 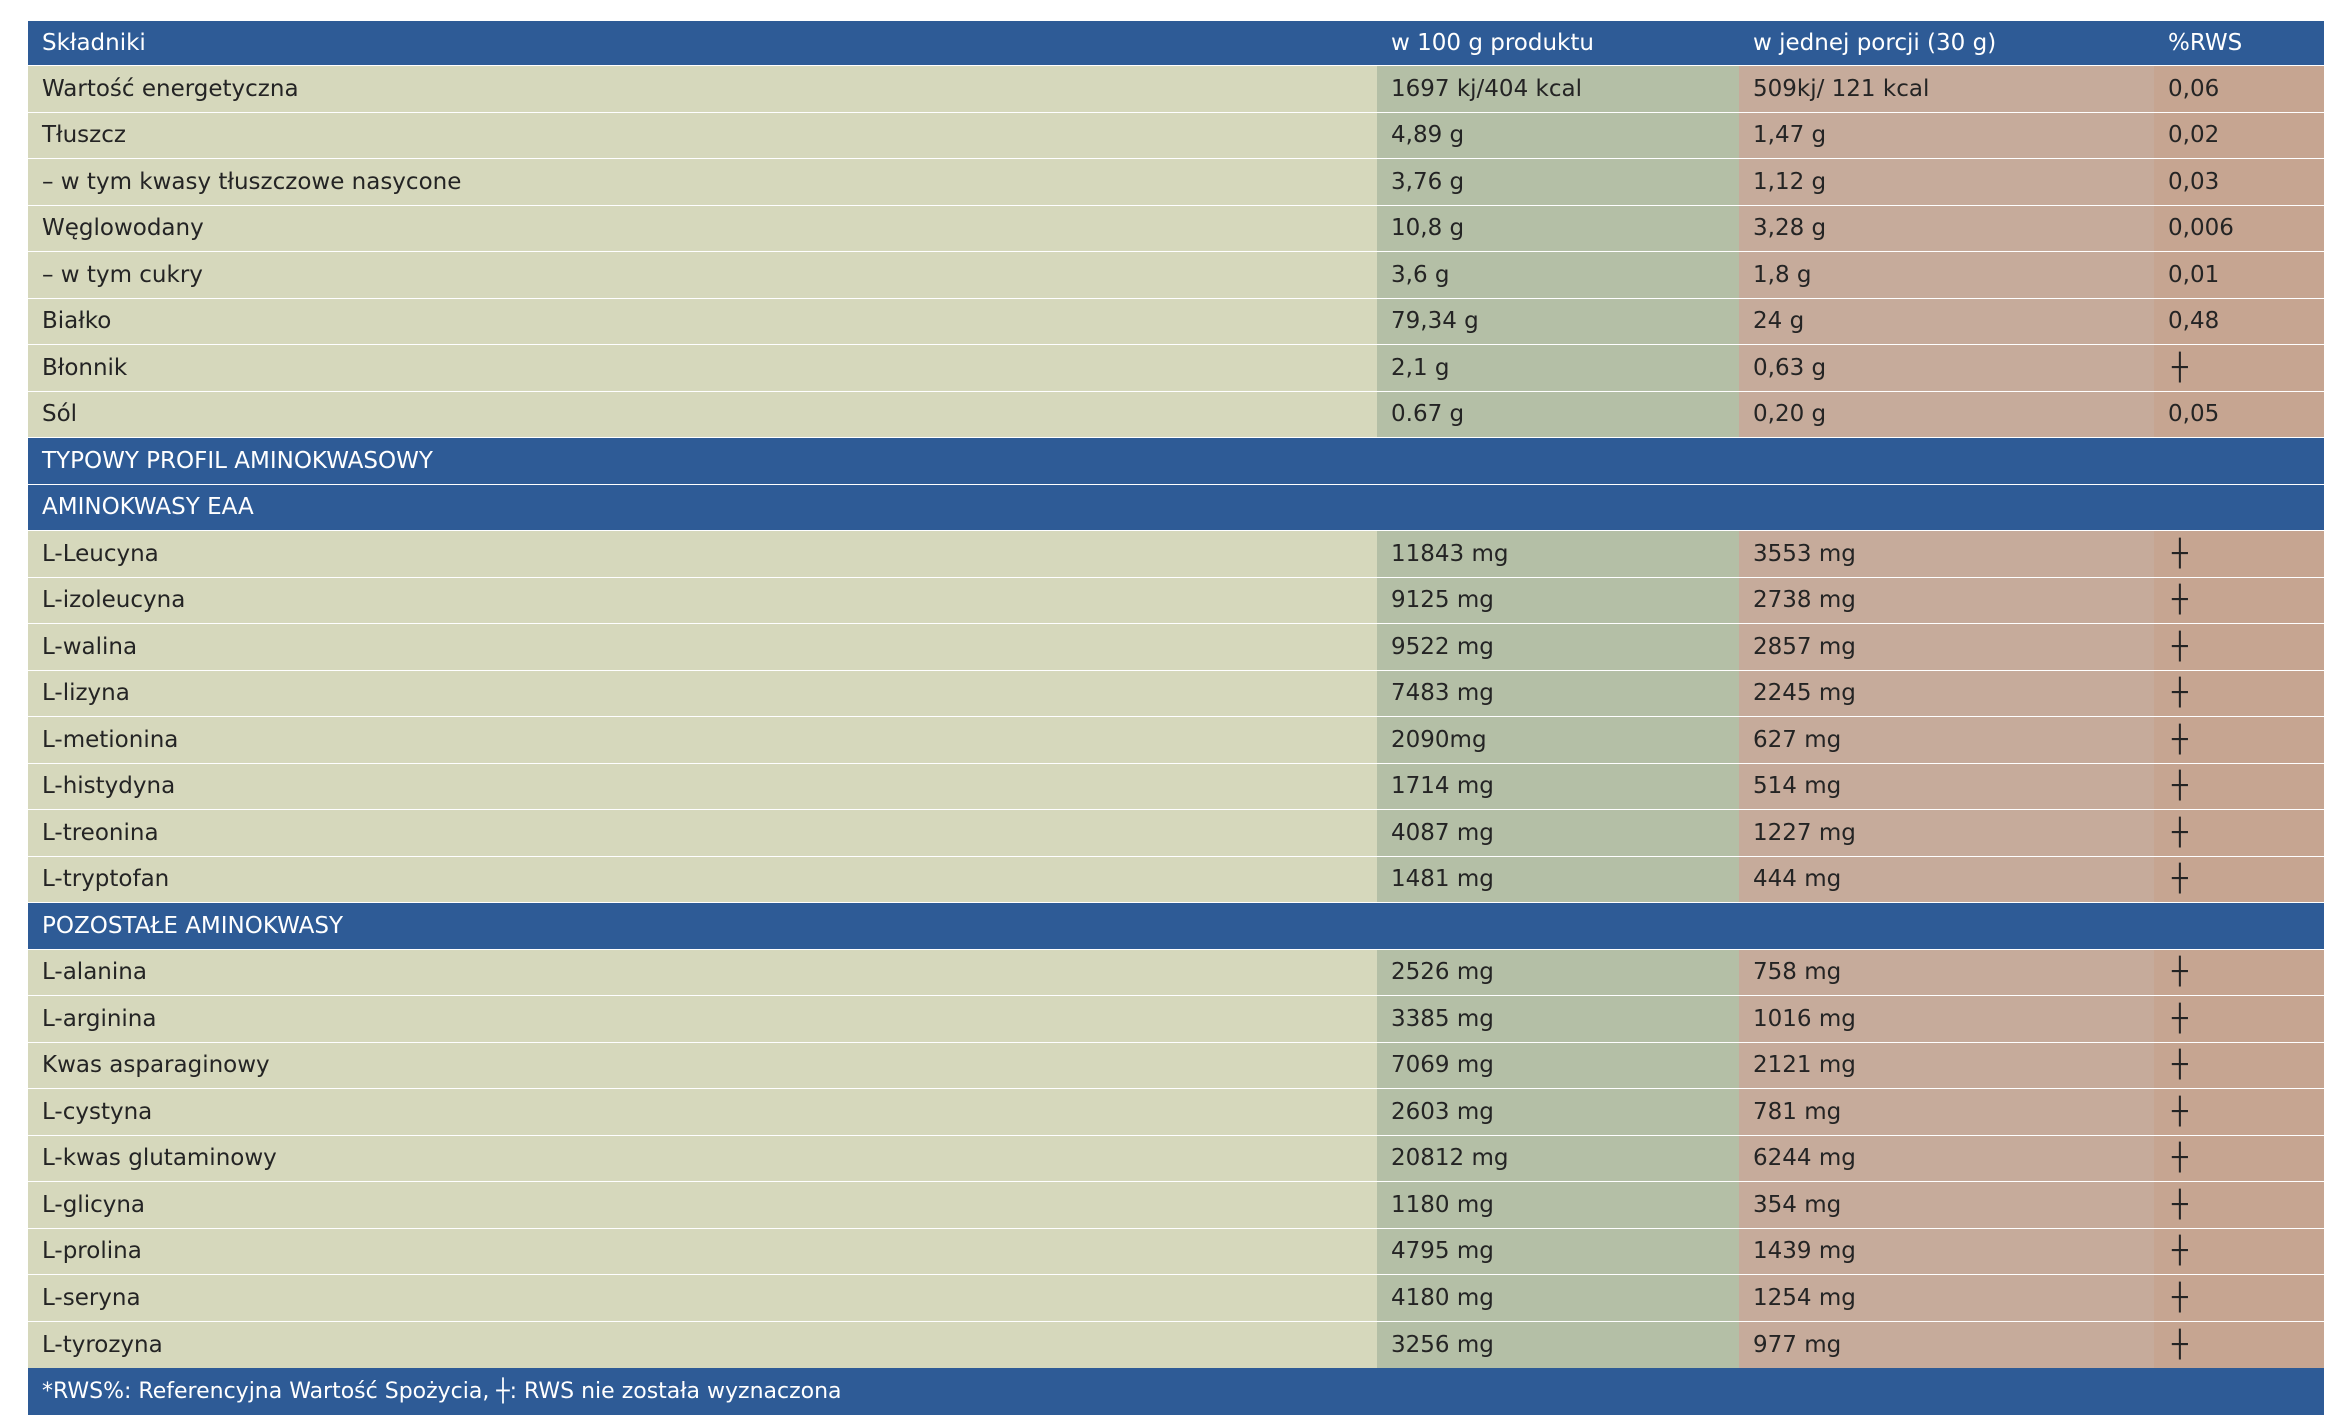 What do you see at coordinates (1946, 554) in the screenshot?
I see `per-serving-cell: 3553 mg` at bounding box center [1946, 554].